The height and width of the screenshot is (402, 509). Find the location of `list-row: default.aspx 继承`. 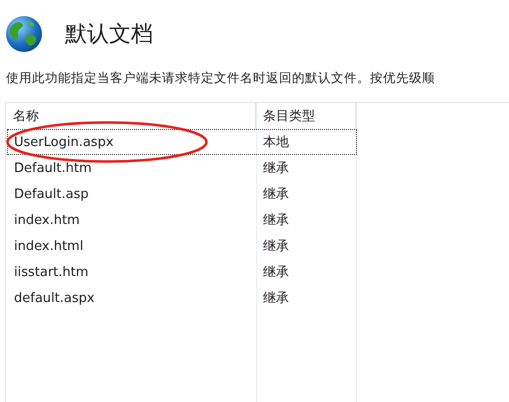

list-row: default.aspx 继承 is located at coordinates (182, 298).